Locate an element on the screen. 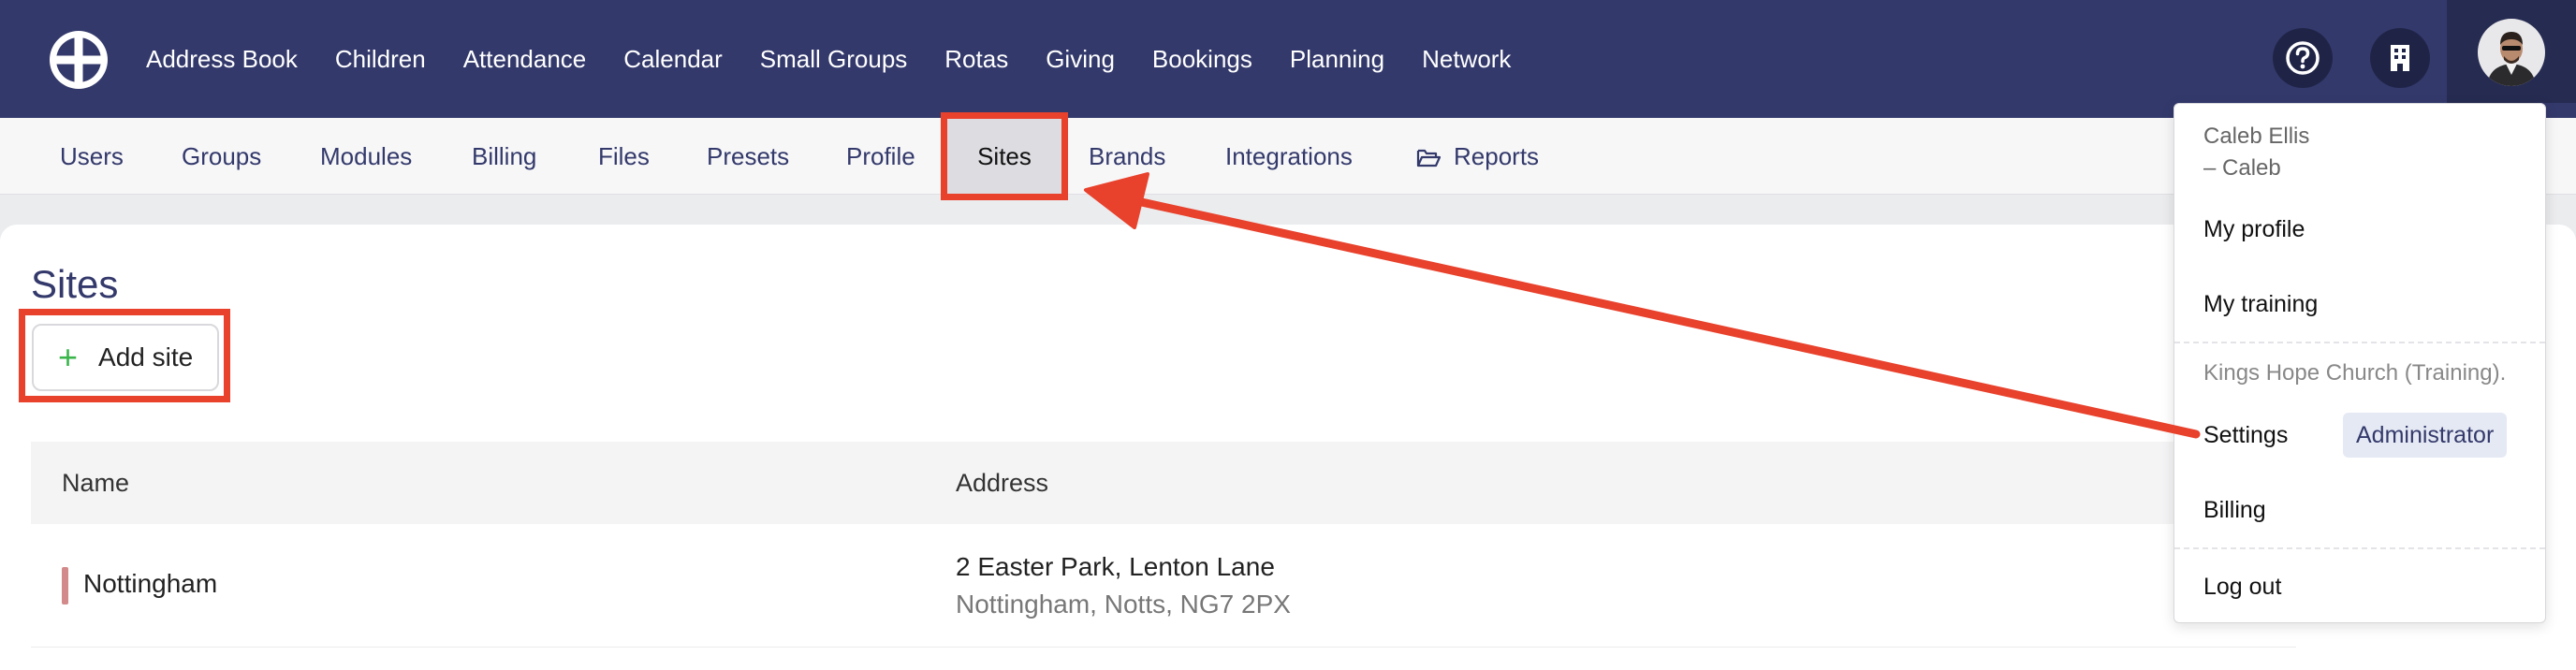 The width and height of the screenshot is (2576, 670). avatar is located at coordinates (2511, 52).